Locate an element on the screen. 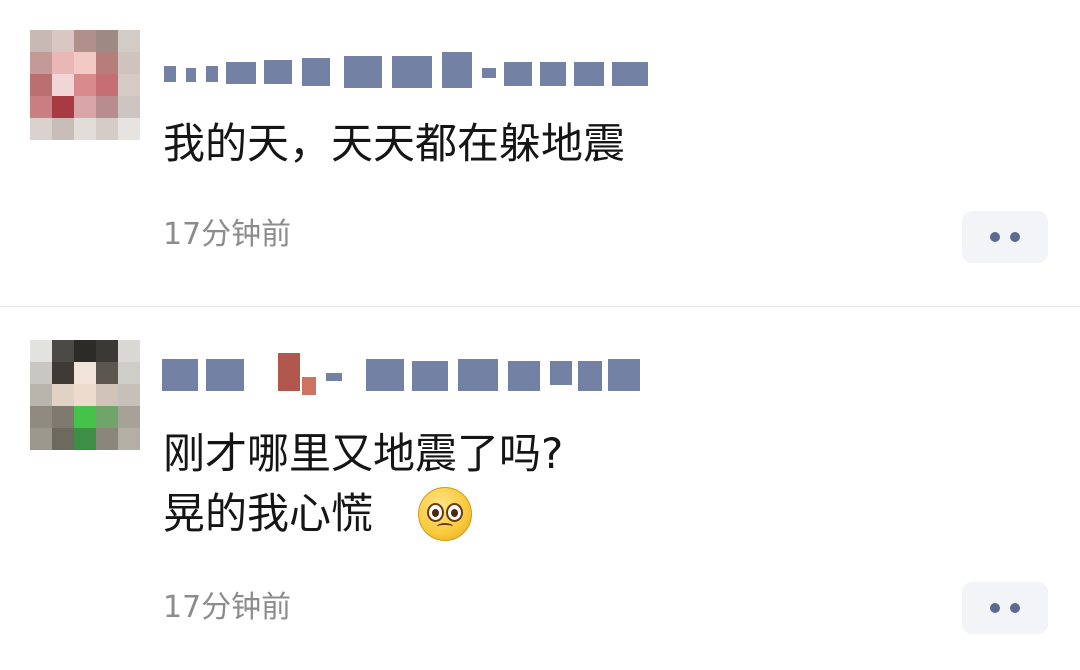  comment-text: 我的天，天天都在躲地震 is located at coordinates (394, 143).